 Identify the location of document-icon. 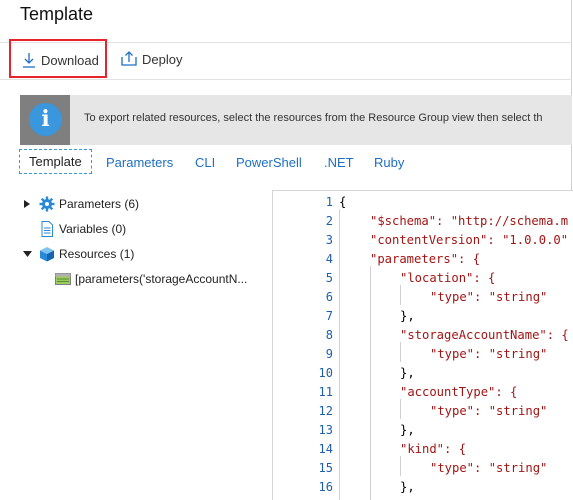
(47, 229).